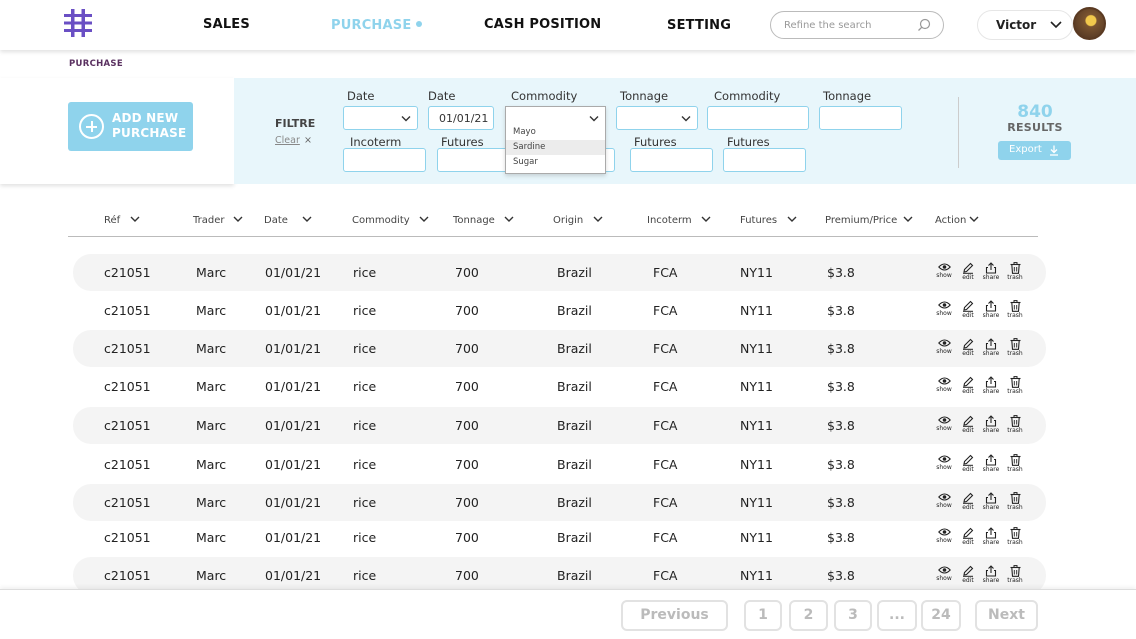 The width and height of the screenshot is (1136, 639). Describe the element at coordinates (679, 220) in the screenshot. I see `column-header-incoterm: Incoterm` at that location.